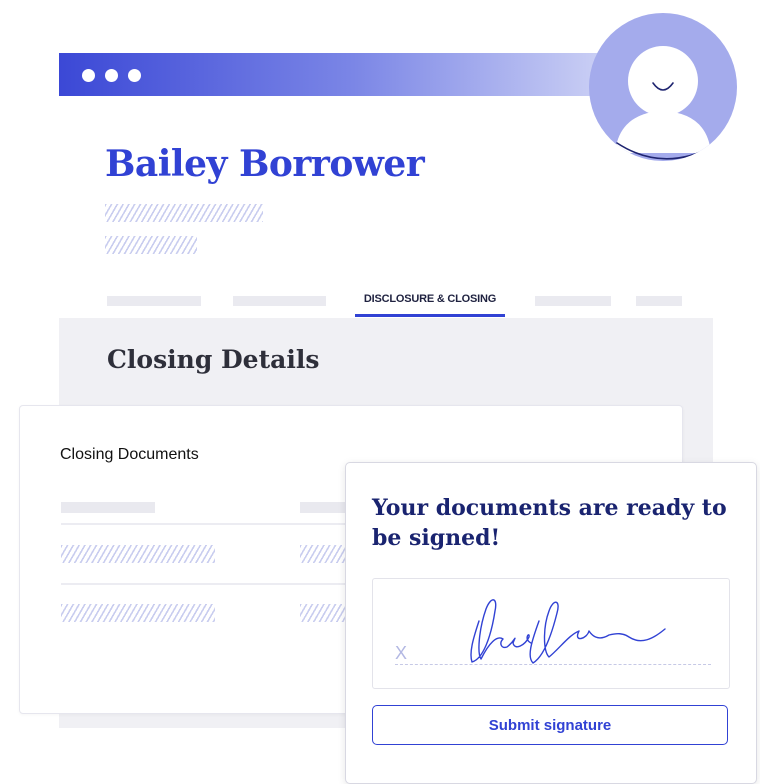  What do you see at coordinates (568, 631) in the screenshot?
I see `handwritten-signature` at bounding box center [568, 631].